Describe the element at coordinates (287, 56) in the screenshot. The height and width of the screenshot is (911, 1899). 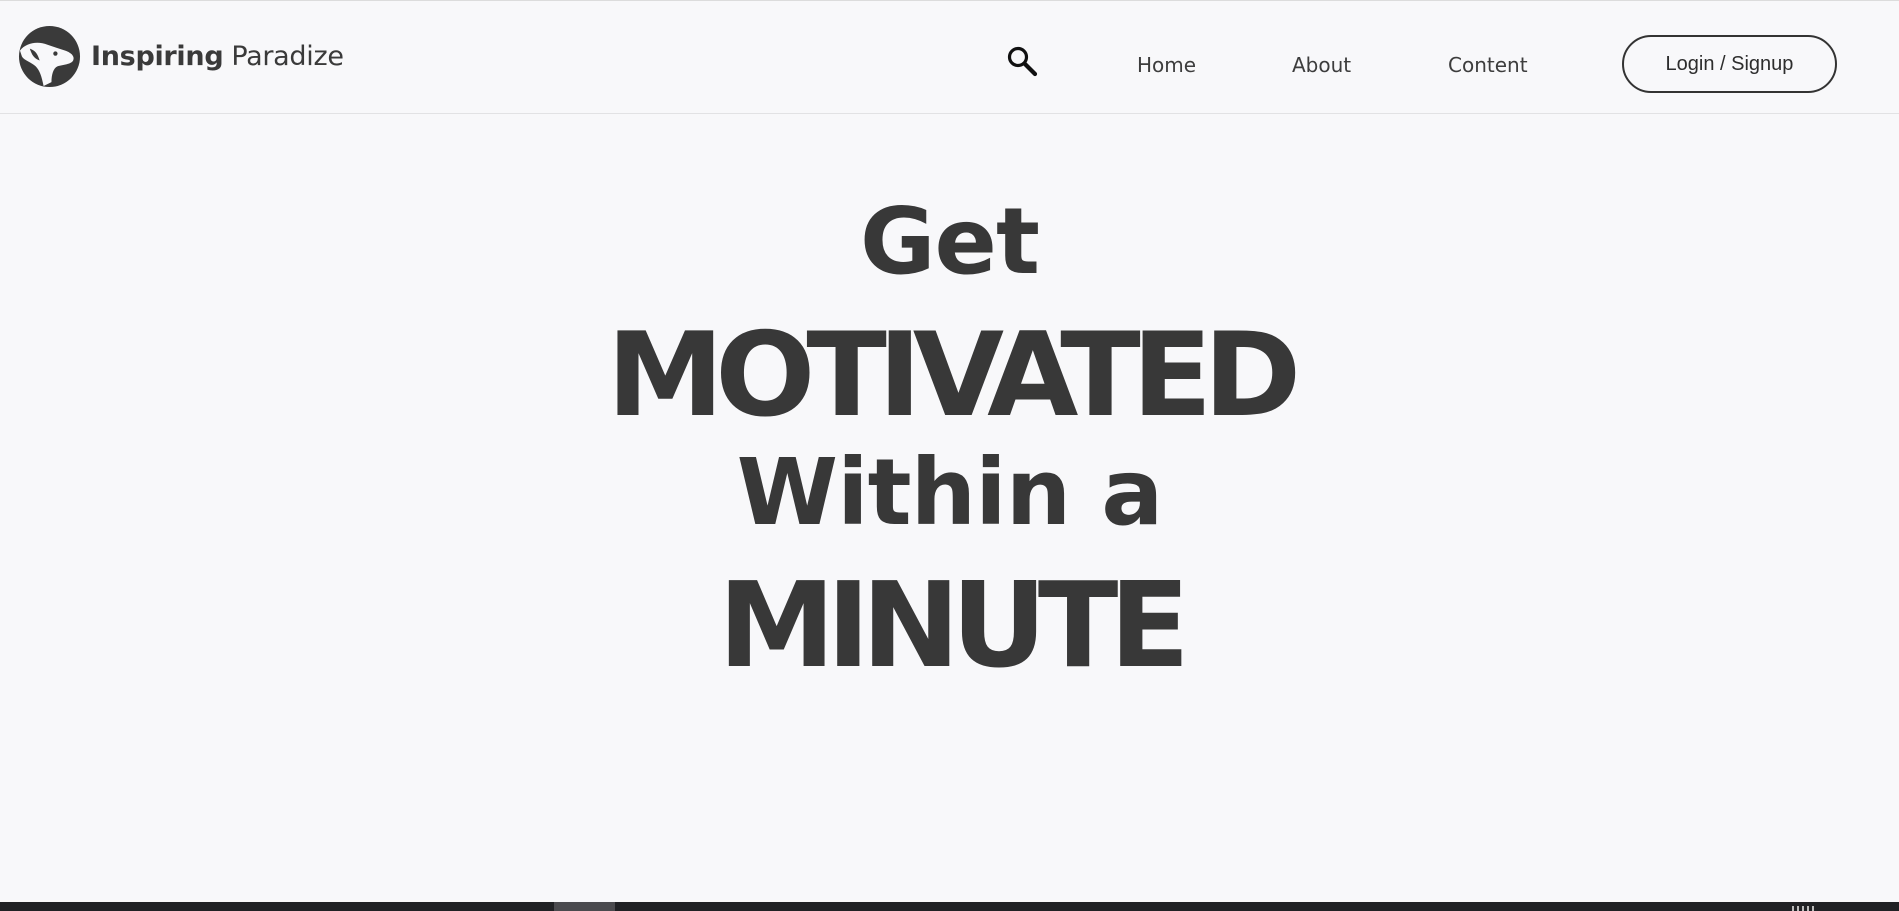
I see `brand-name-light: Paradize` at that location.